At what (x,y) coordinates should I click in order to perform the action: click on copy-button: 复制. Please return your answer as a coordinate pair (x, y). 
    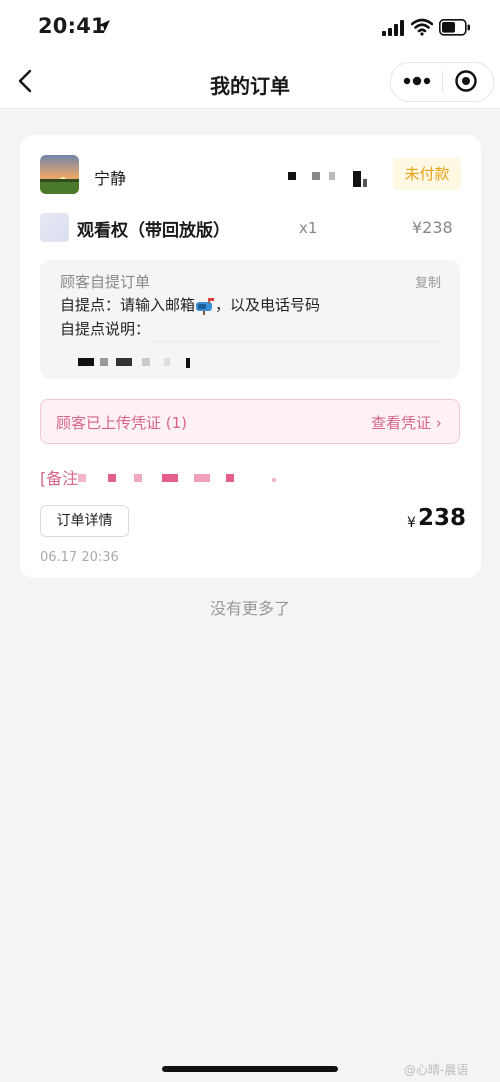
    Looking at the image, I should click on (428, 281).